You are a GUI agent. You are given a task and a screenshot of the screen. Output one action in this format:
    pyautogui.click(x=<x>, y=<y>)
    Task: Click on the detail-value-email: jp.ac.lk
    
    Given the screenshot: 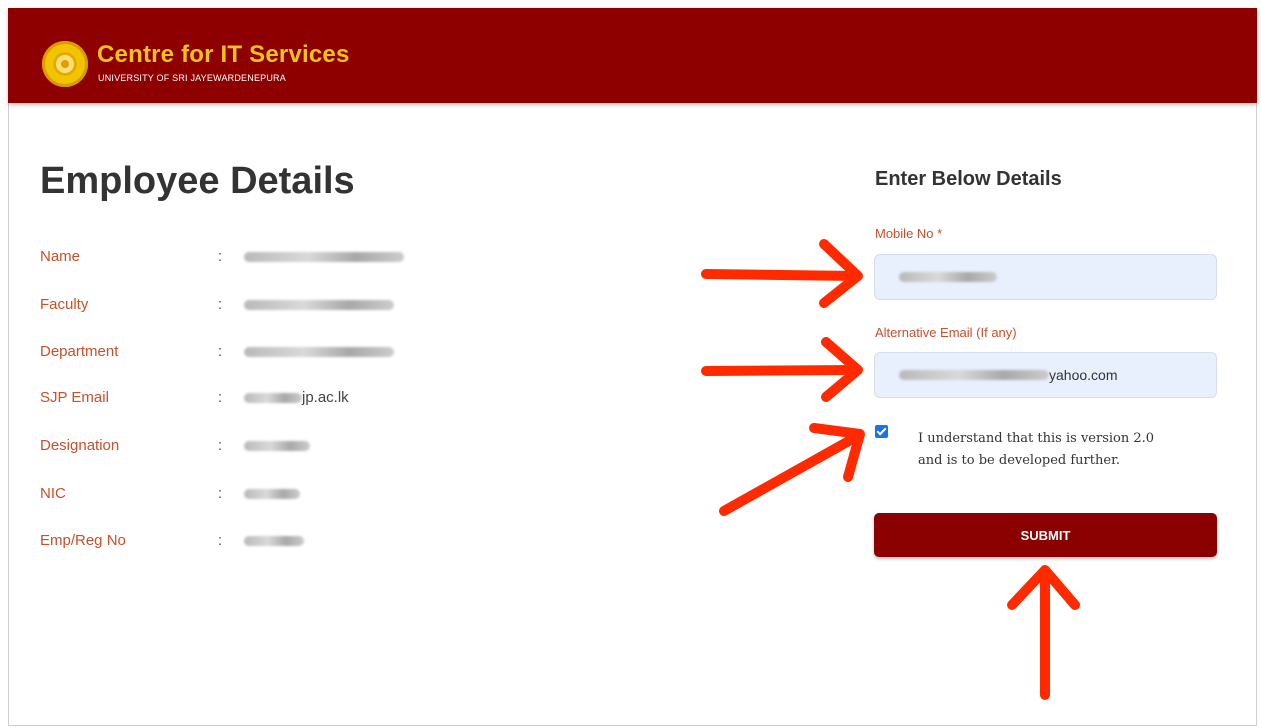 What is the action you would take?
    pyautogui.click(x=296, y=397)
    